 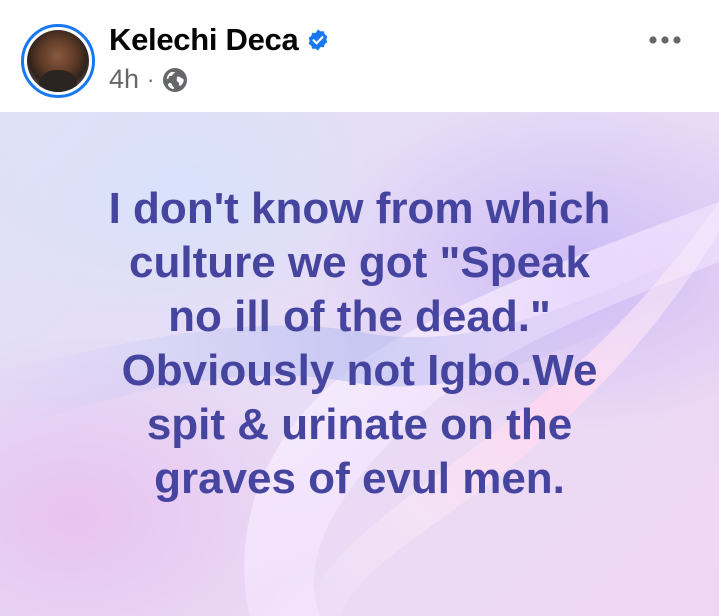 What do you see at coordinates (204, 40) in the screenshot?
I see `author-name: Kelechi Deca` at bounding box center [204, 40].